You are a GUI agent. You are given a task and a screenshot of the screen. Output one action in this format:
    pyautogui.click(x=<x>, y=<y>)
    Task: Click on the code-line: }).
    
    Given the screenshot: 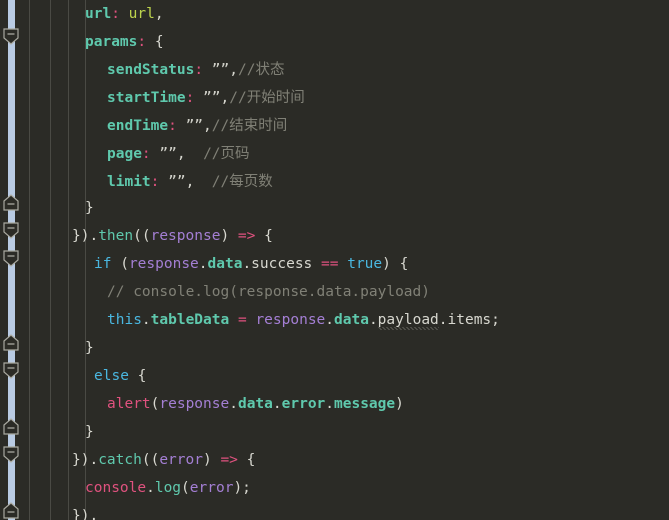 What is the action you would take?
    pyautogui.click(x=334, y=511)
    